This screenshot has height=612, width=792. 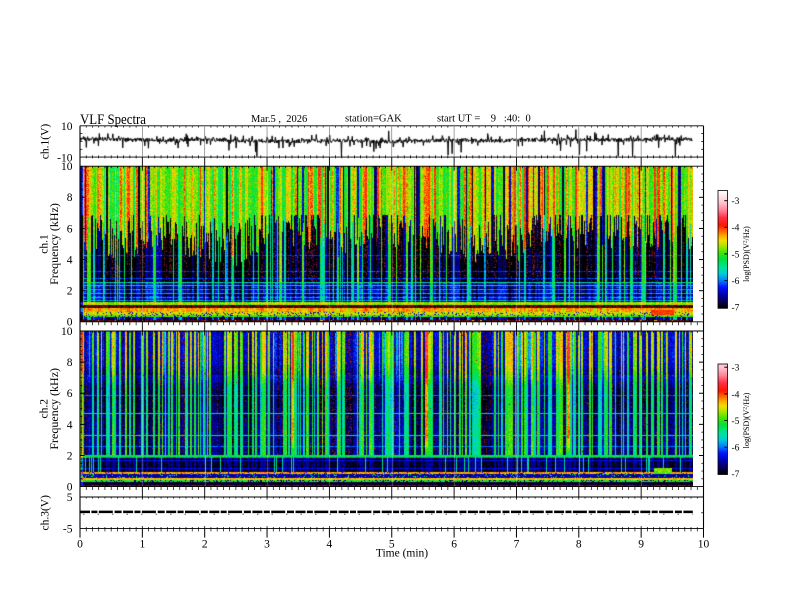 I want to click on svg-text: Time (min), so click(x=402, y=554).